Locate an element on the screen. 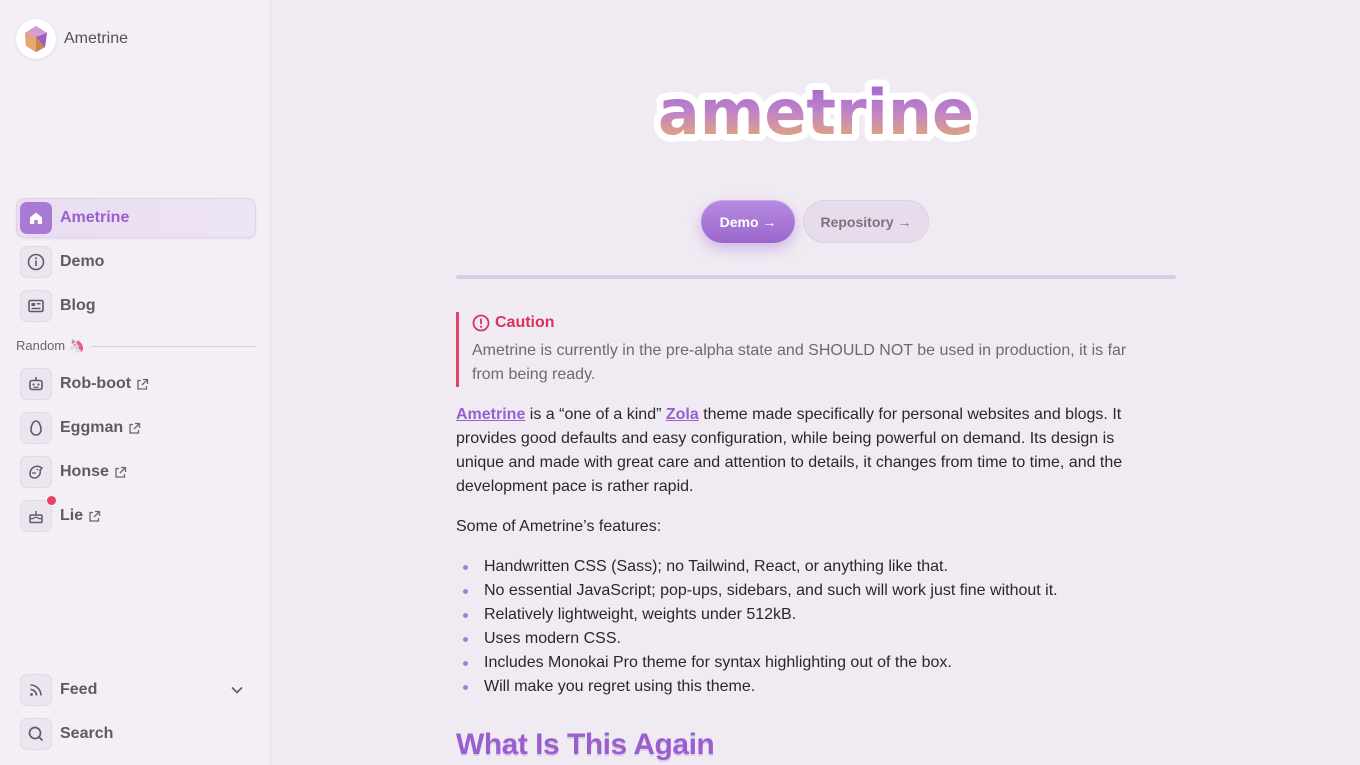 The width and height of the screenshot is (1360, 765). primary-nav: Ametrine Demo Blog is located at coordinates (136, 264).